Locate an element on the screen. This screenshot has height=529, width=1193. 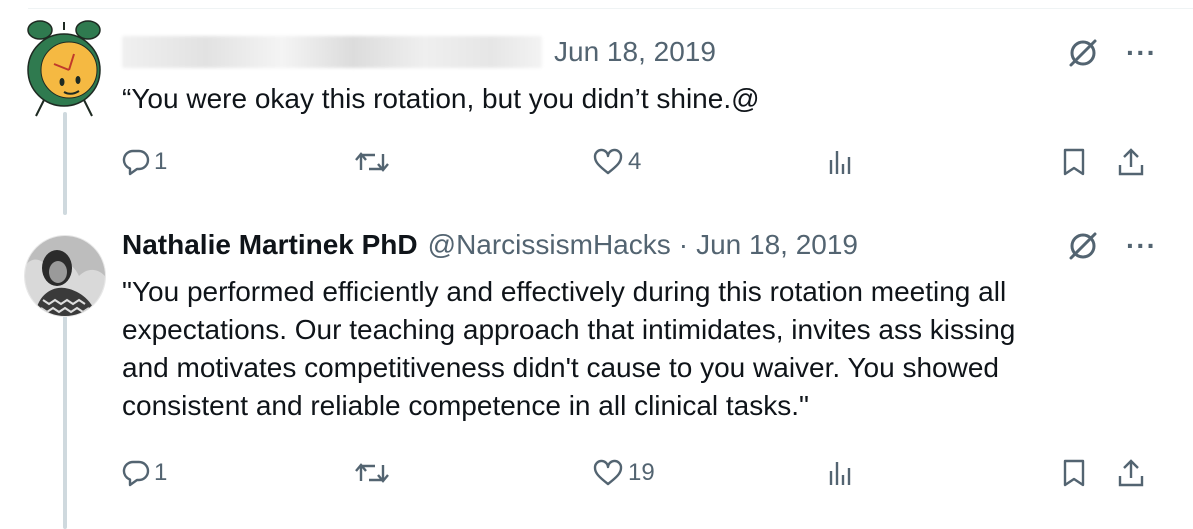
profile-photo-avatar is located at coordinates (65, 276).